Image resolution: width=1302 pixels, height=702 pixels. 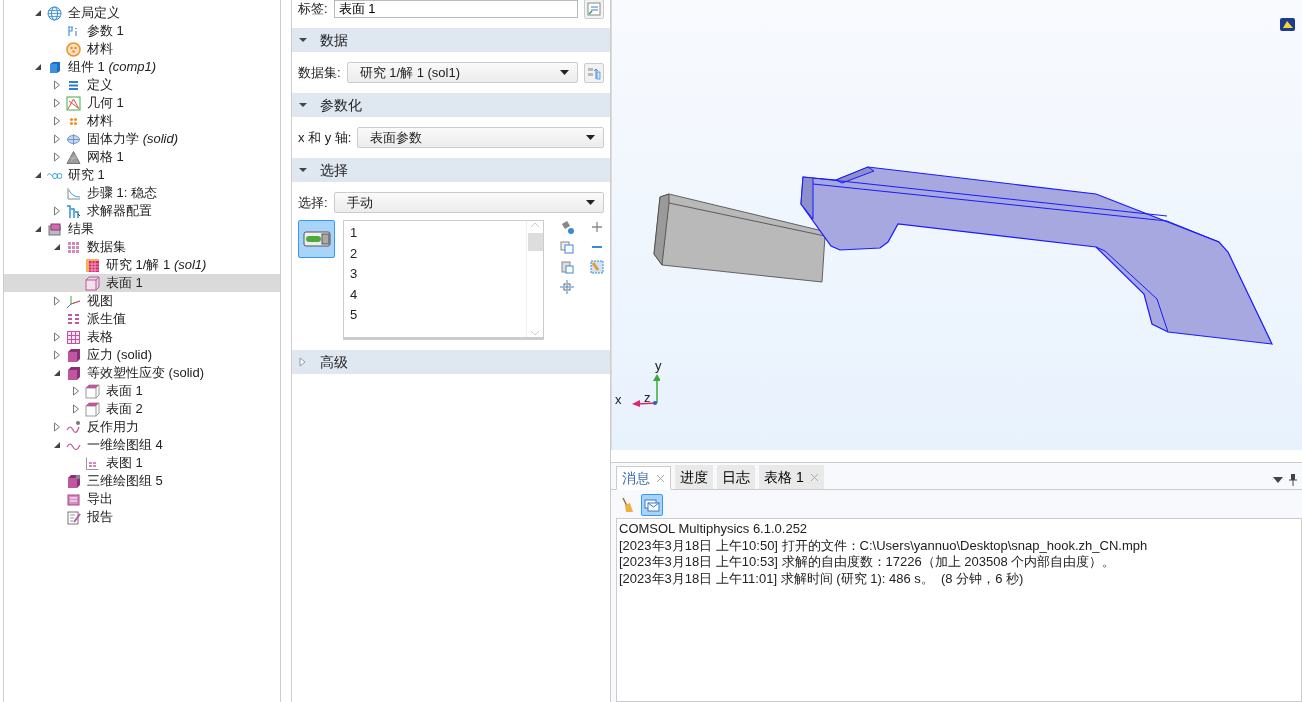 I want to click on selection-list: 1 2 3 4 5, so click(x=443, y=280).